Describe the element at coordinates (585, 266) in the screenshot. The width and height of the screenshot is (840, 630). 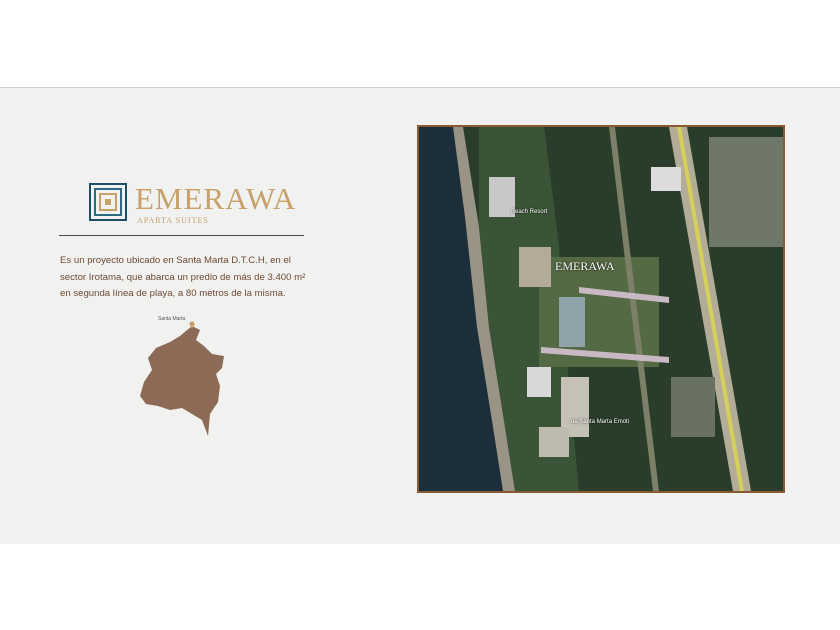
I see `map-overlay-brand: EMERAWA` at that location.